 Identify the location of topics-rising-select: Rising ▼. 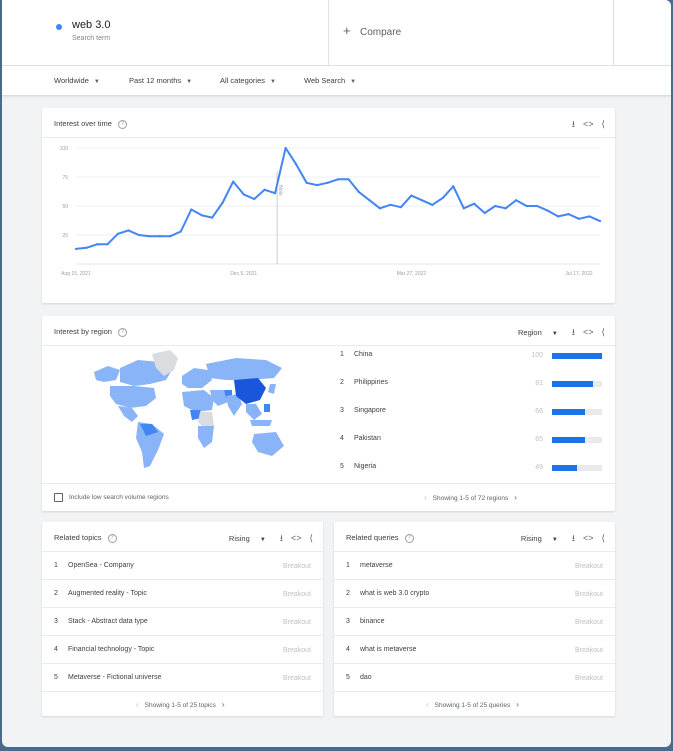
(243, 538).